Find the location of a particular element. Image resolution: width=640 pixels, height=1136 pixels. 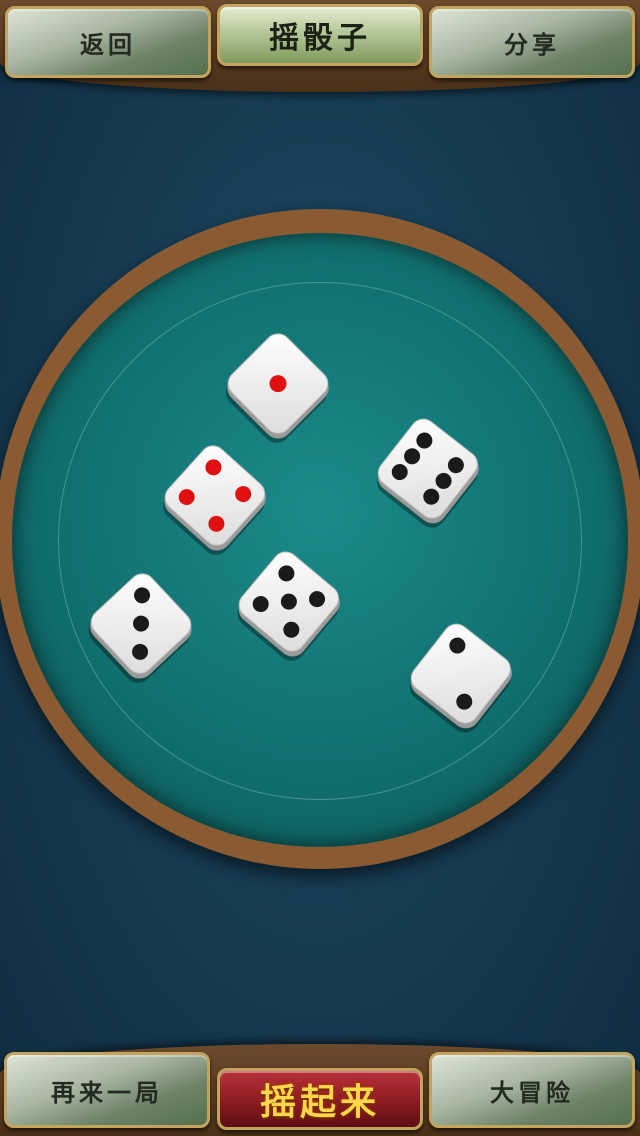

shake-button: 摇起来 is located at coordinates (320, 1099).